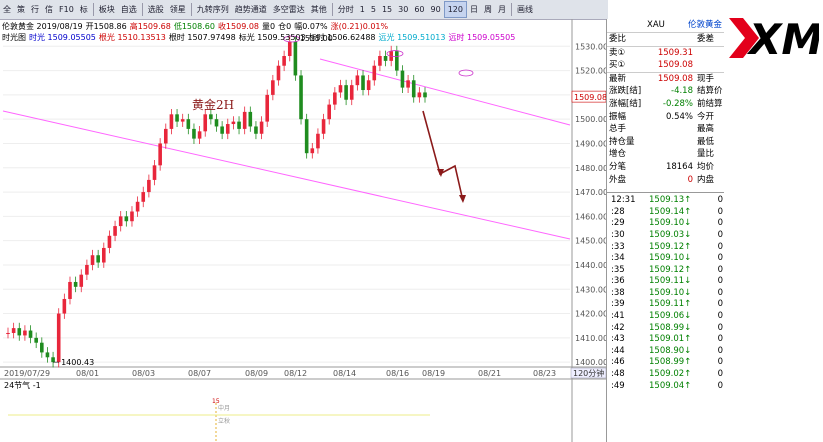  I want to click on quote-row-value: -0.28%, so click(677, 103).